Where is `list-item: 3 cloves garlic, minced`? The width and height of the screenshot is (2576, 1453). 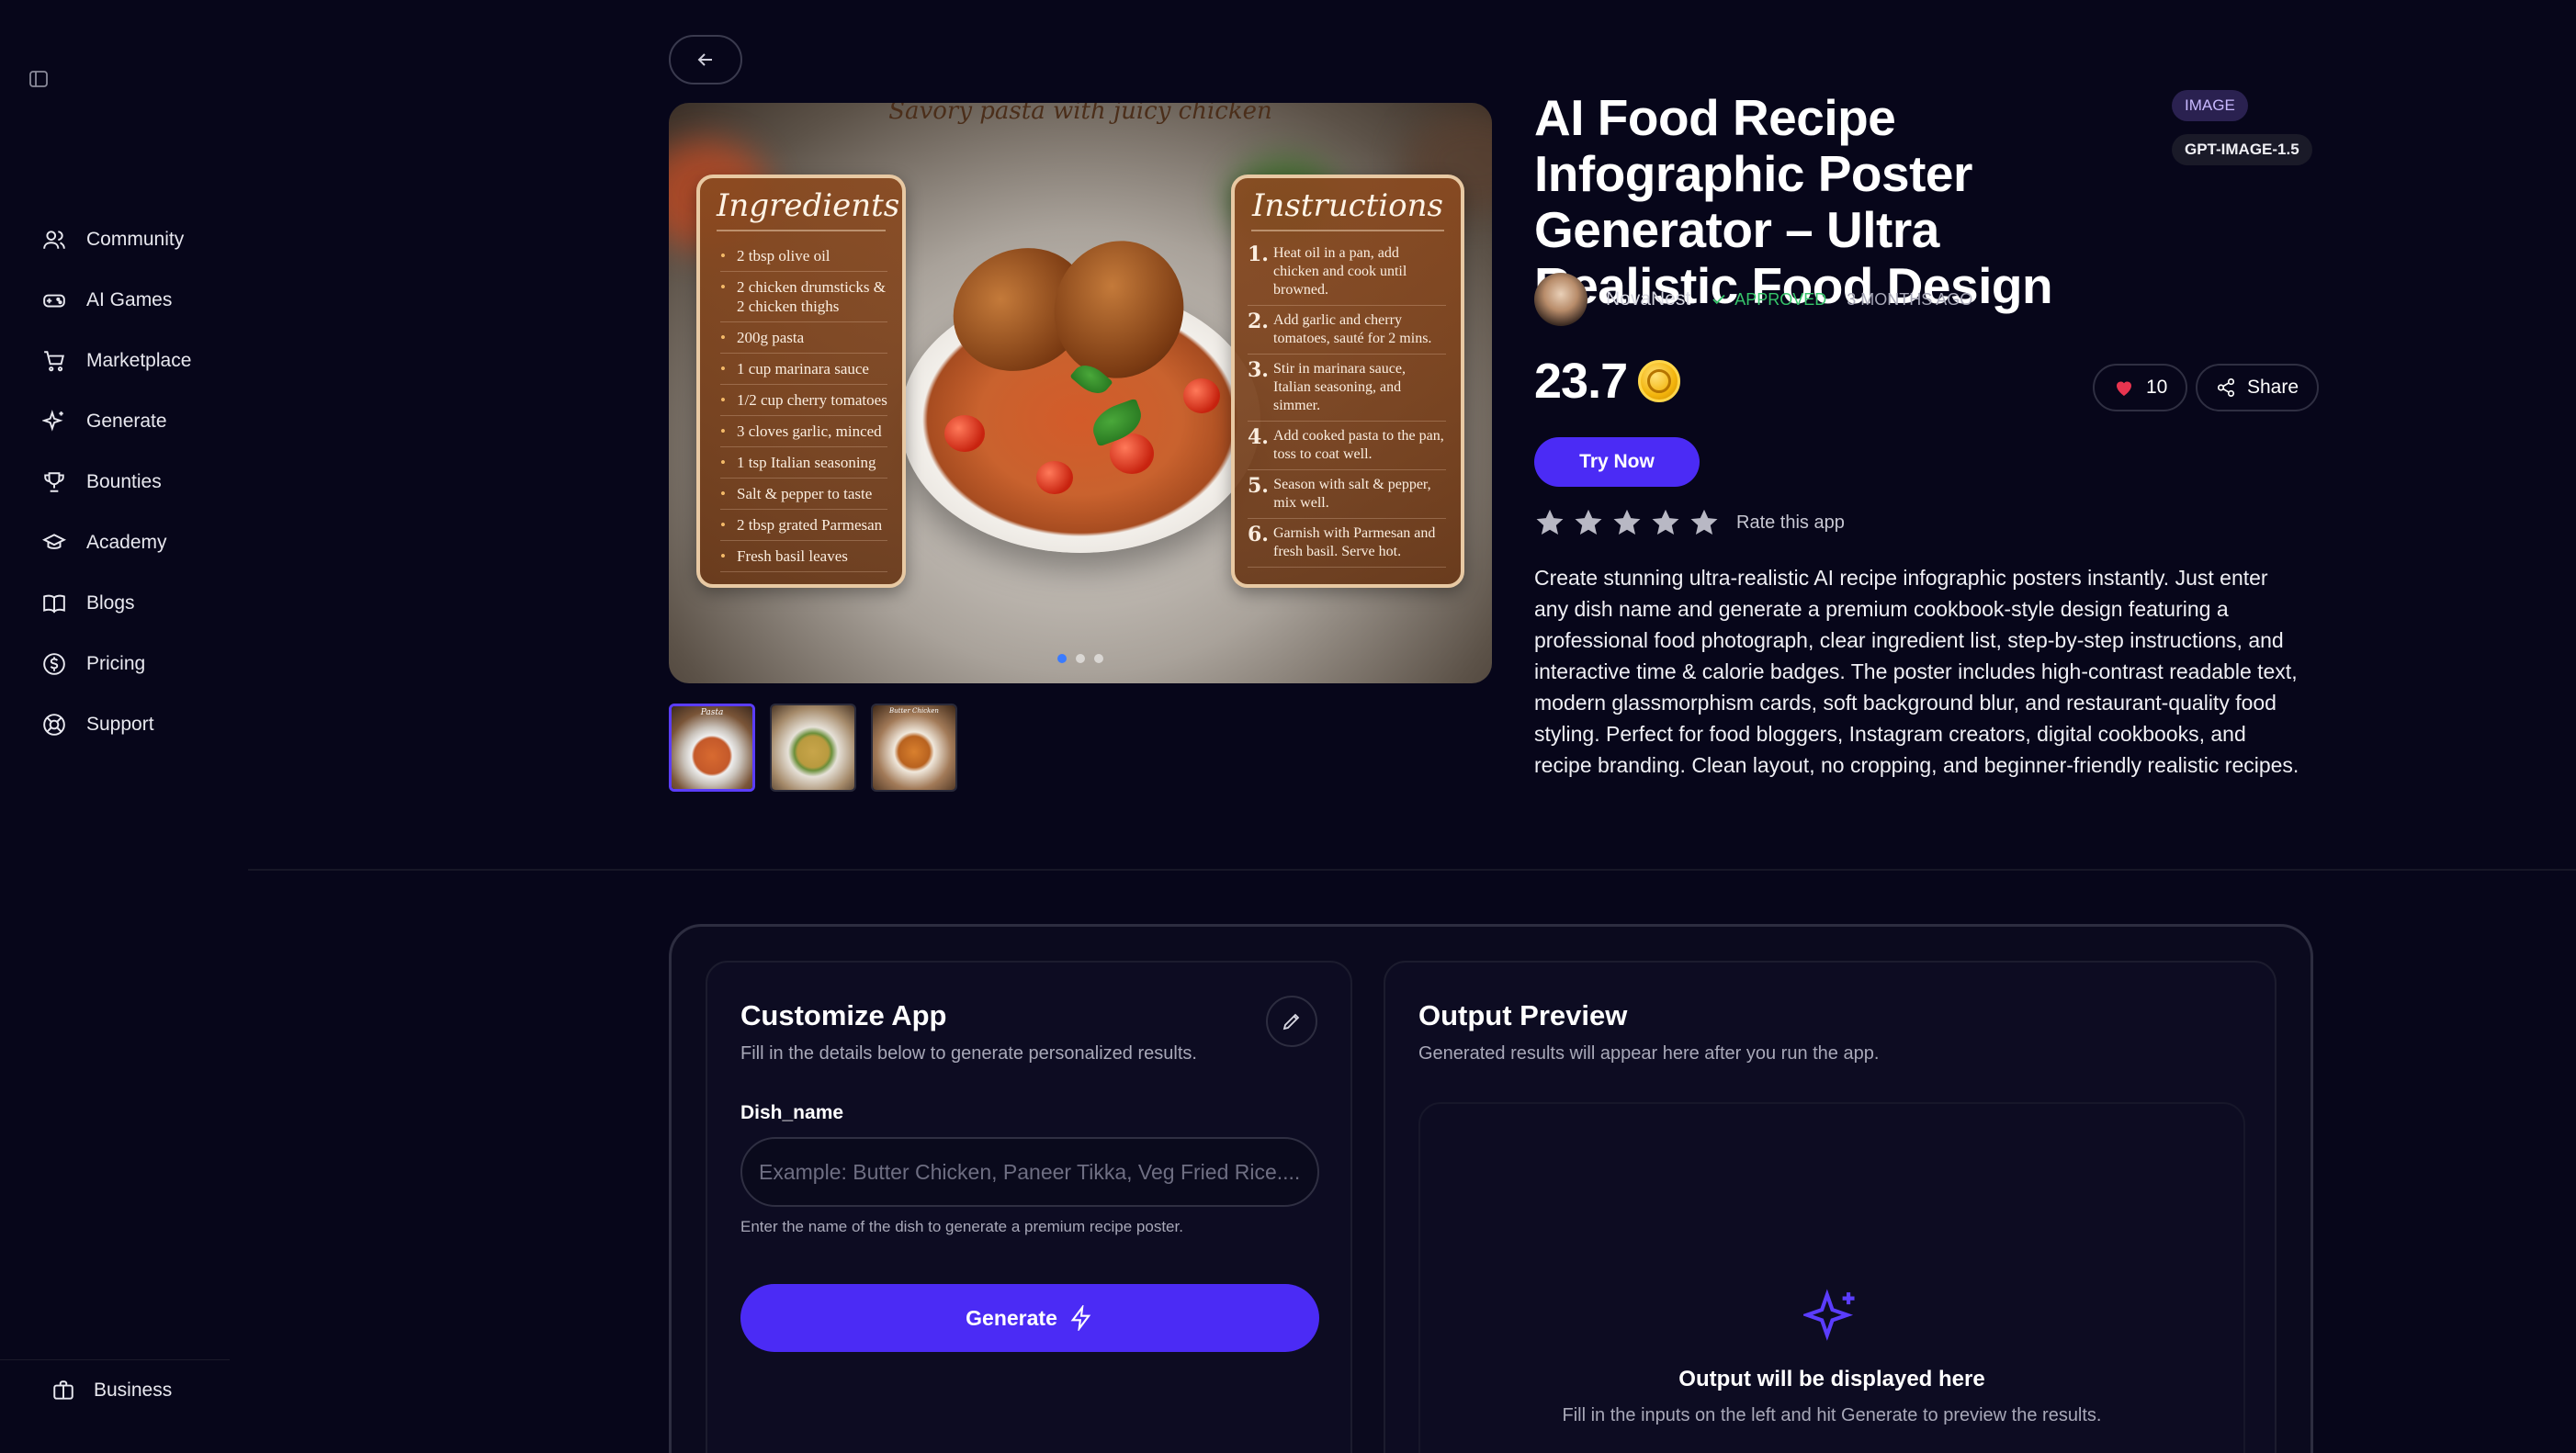
list-item: 3 cloves garlic, minced is located at coordinates (803, 431).